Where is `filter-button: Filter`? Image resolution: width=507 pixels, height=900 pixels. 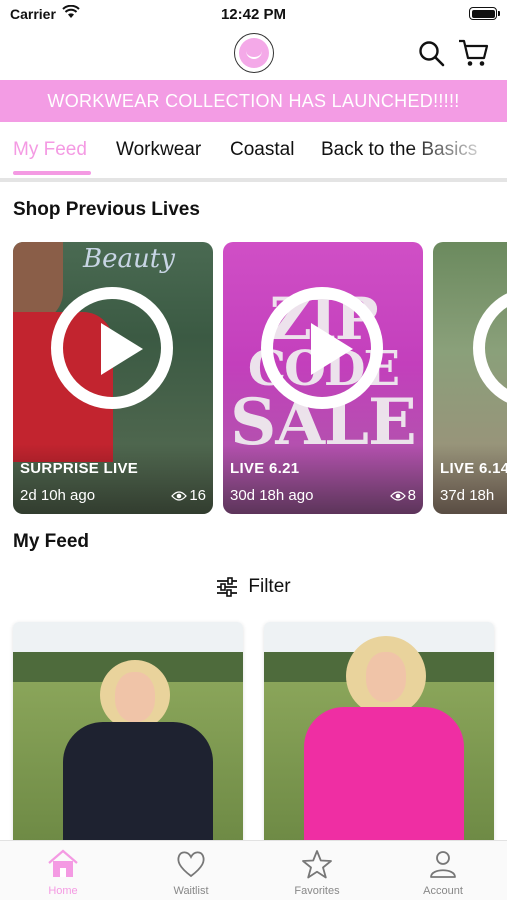
filter-button: Filter is located at coordinates (253, 589).